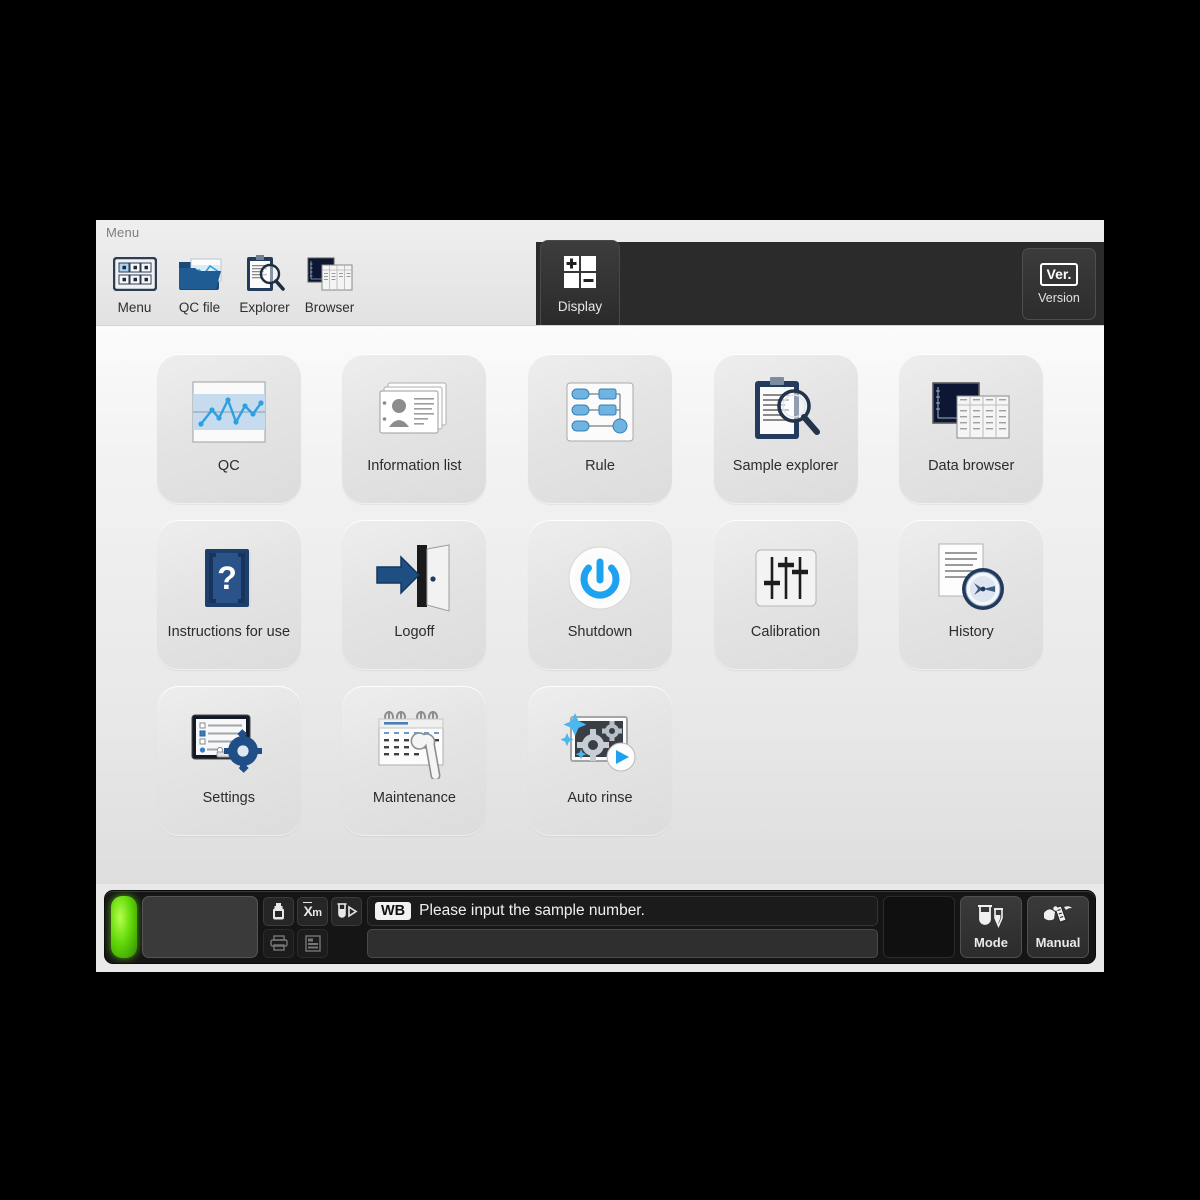 Image resolution: width=1200 pixels, height=1200 pixels. I want to click on tile-information-list-label: Information list, so click(414, 466).